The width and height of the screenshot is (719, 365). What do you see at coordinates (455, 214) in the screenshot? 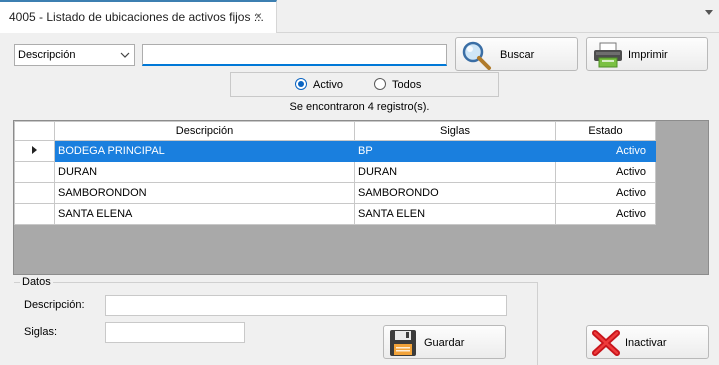
I see `cell-siglas: SANTA ELEN` at bounding box center [455, 214].